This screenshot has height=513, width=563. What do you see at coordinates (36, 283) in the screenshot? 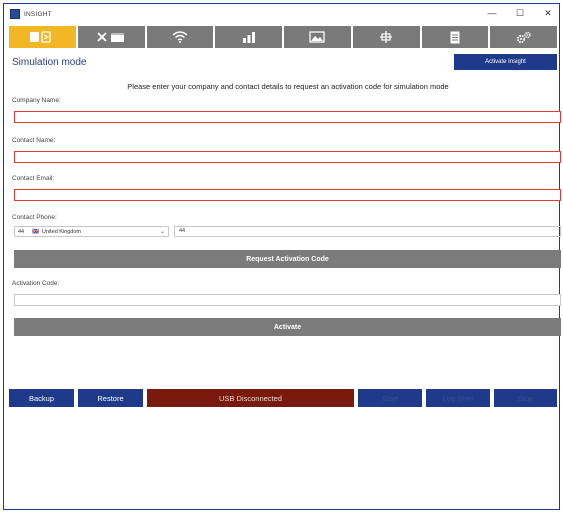
I see `activation-code-label: Activation Code:` at bounding box center [36, 283].